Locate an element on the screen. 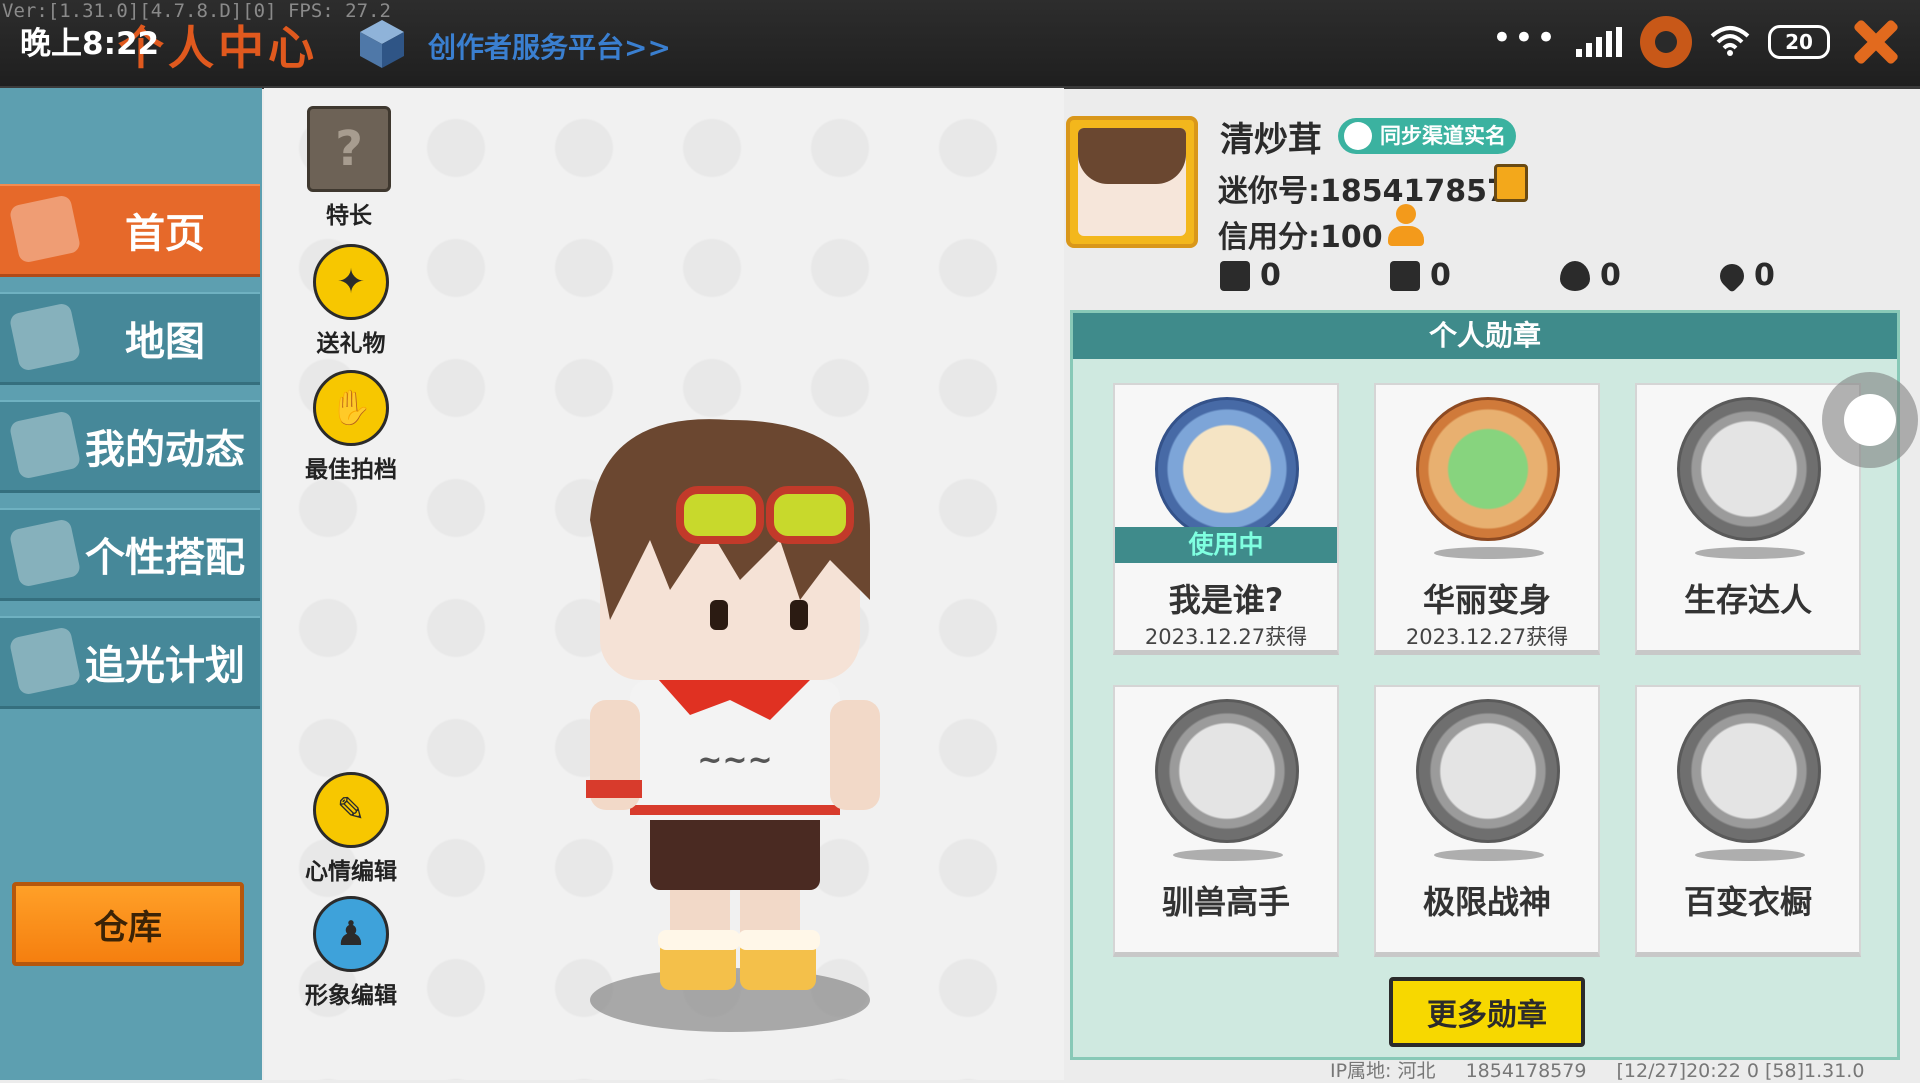 The image size is (1920, 1083). stat-fire-value: 0 is located at coordinates (1610, 275).